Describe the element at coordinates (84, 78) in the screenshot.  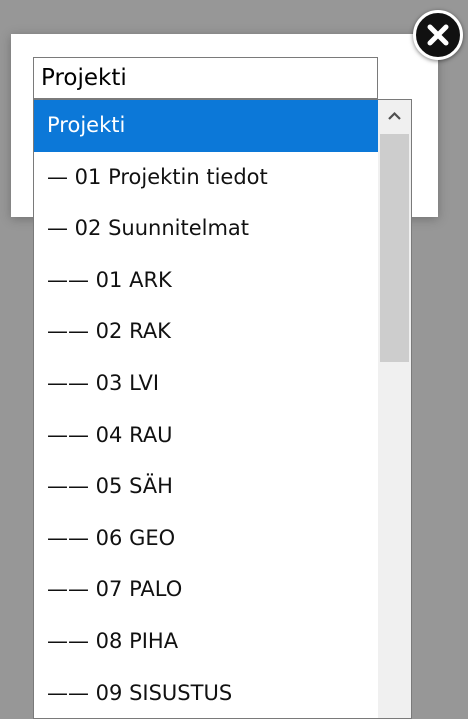
I see `select-value: Projekti` at that location.